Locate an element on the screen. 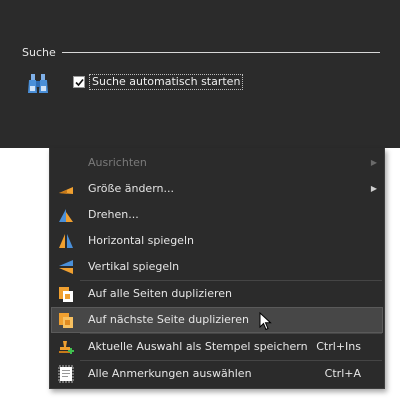  menu-item-label: Aktuelle Auswahl als Stempel speichern is located at coordinates (198, 346).